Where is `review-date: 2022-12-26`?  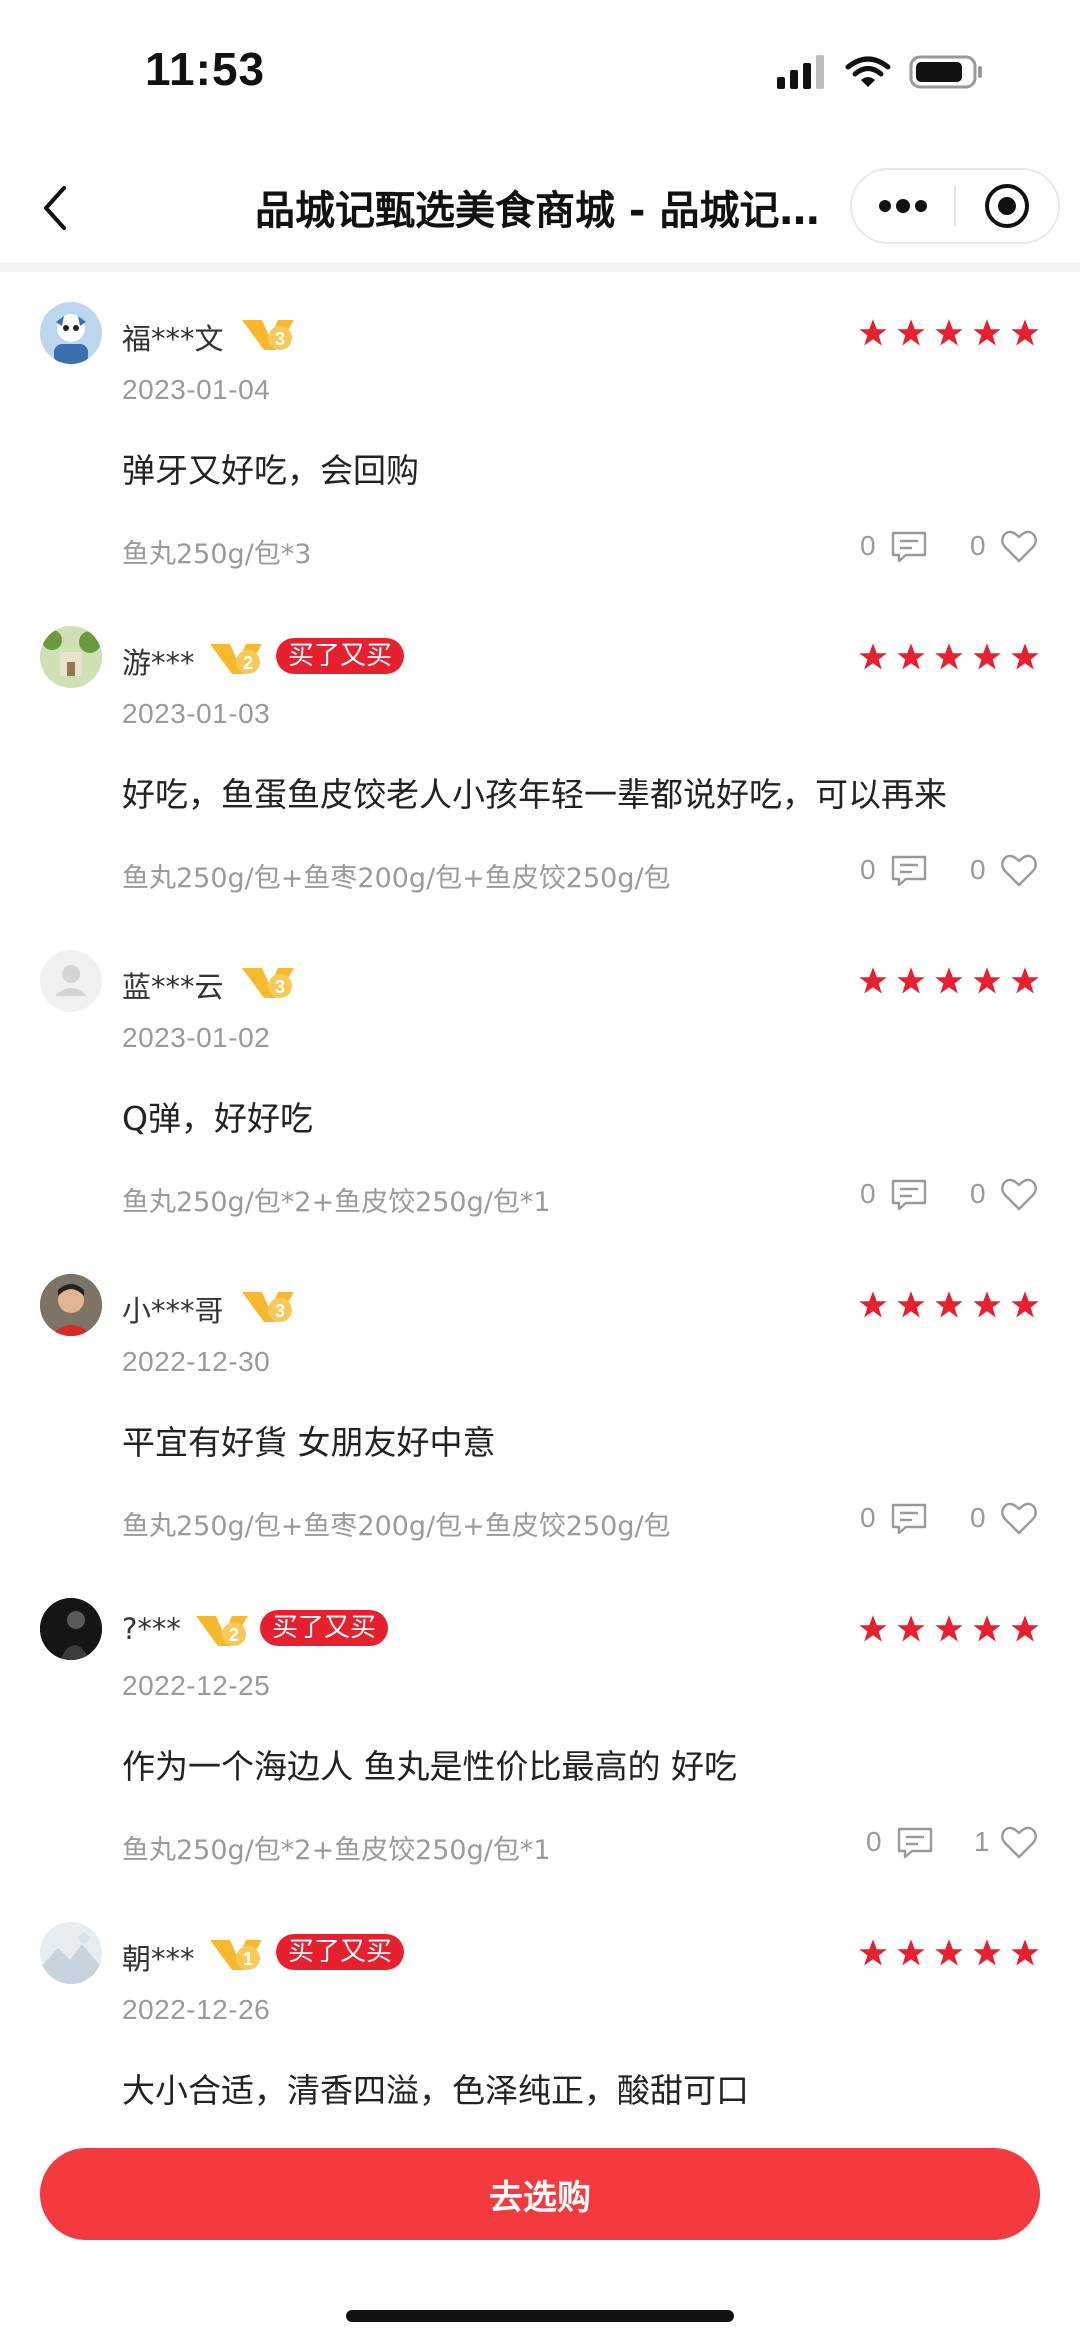
review-date: 2022-12-26 is located at coordinates (196, 2009).